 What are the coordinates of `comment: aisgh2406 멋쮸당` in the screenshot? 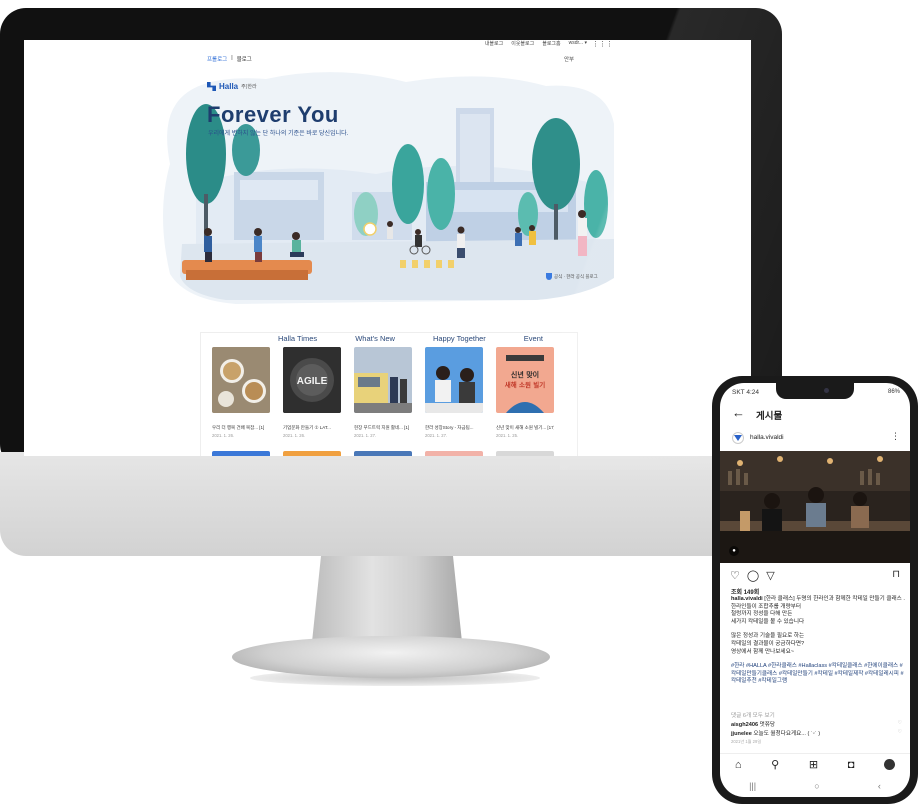 It's located at (753, 724).